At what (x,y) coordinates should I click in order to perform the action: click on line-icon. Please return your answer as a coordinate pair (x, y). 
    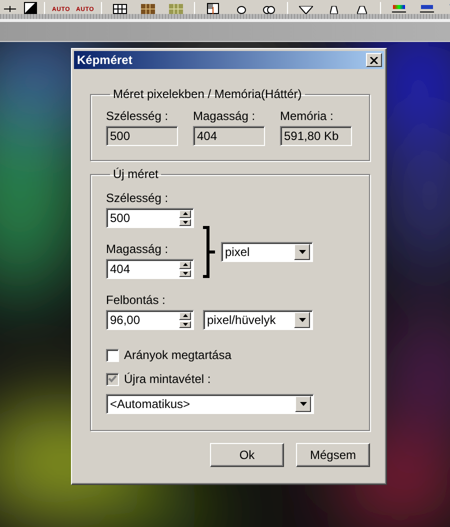
    Looking at the image, I should click on (10, 9).